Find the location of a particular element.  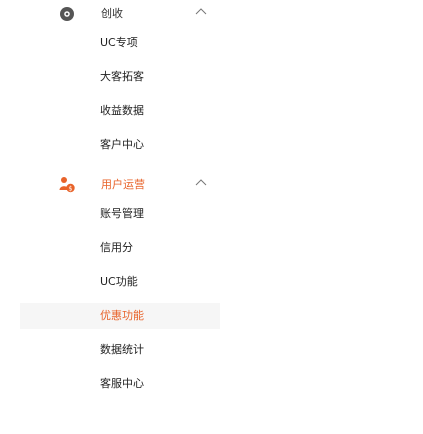

menu-item-big-client: 大客拓客 is located at coordinates (211, 77).